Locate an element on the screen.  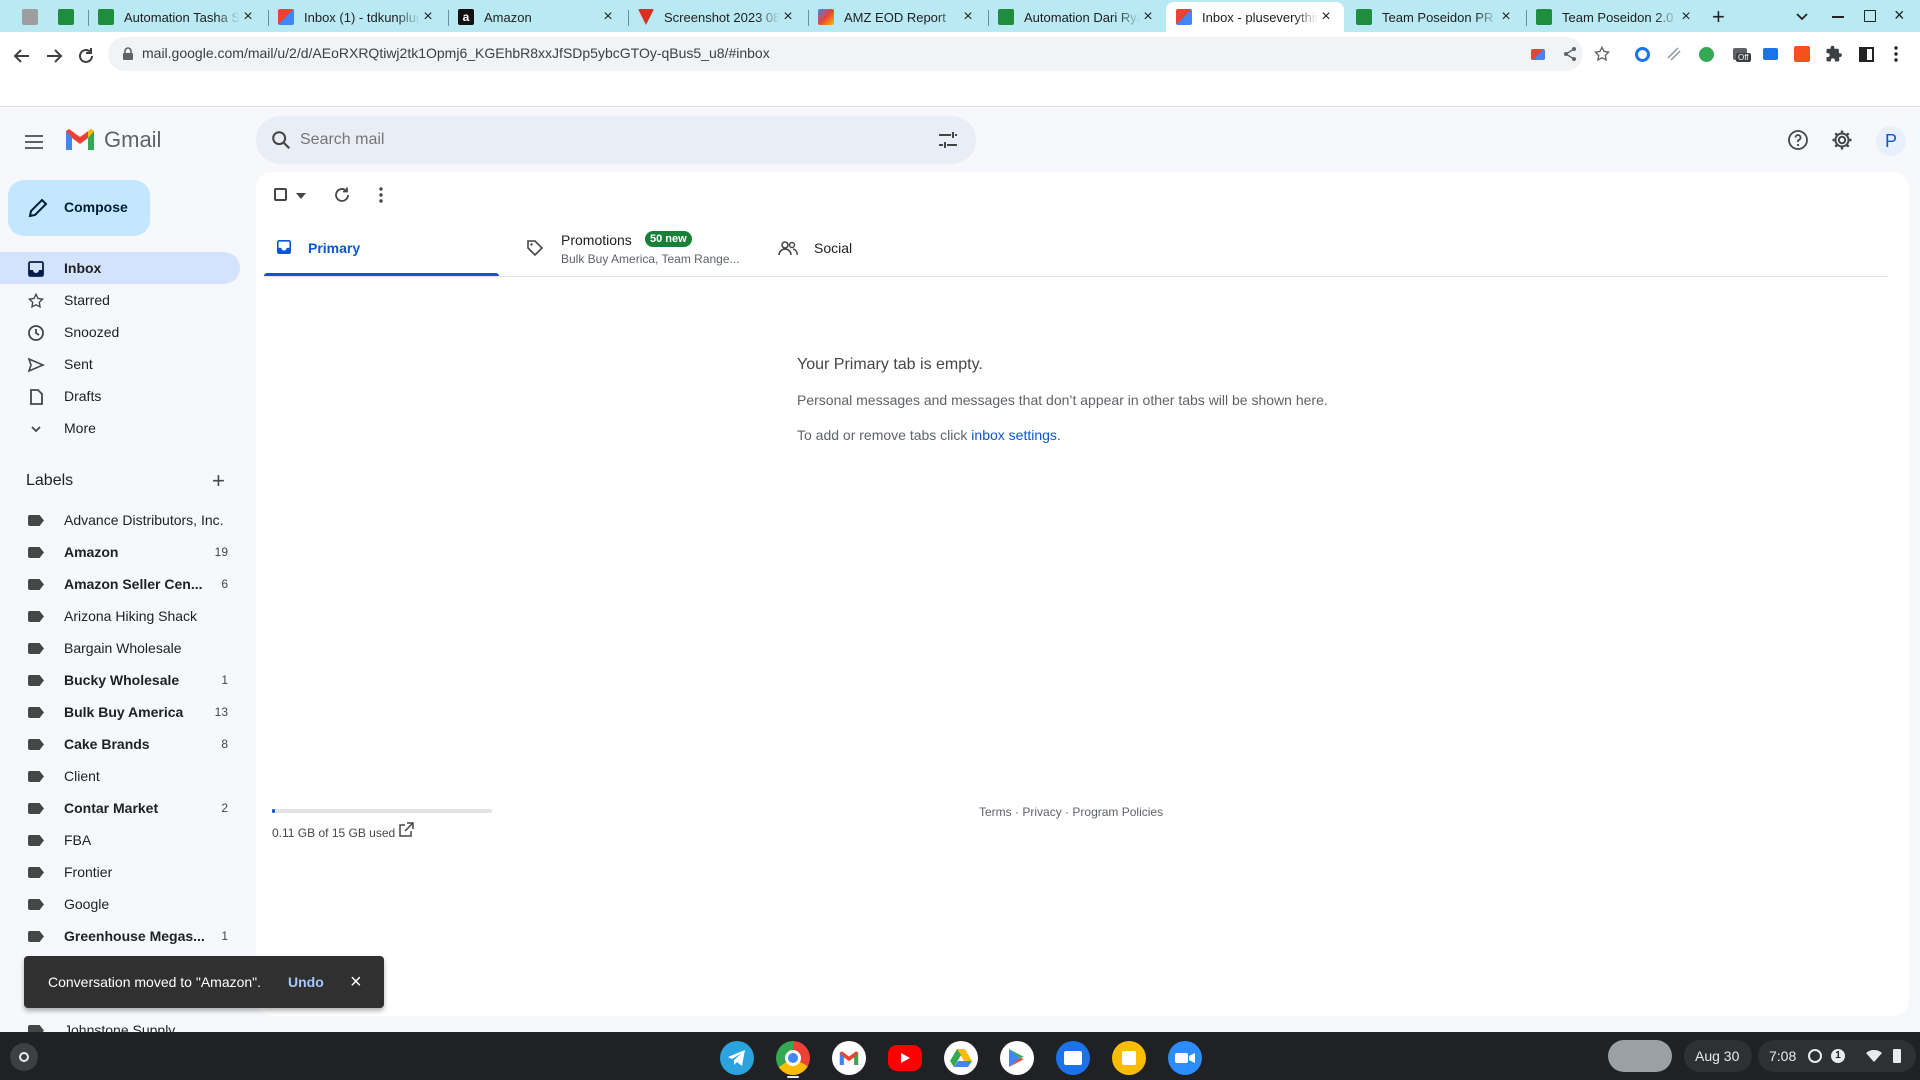
nav-snoozed: Snoozed is located at coordinates (120, 332).